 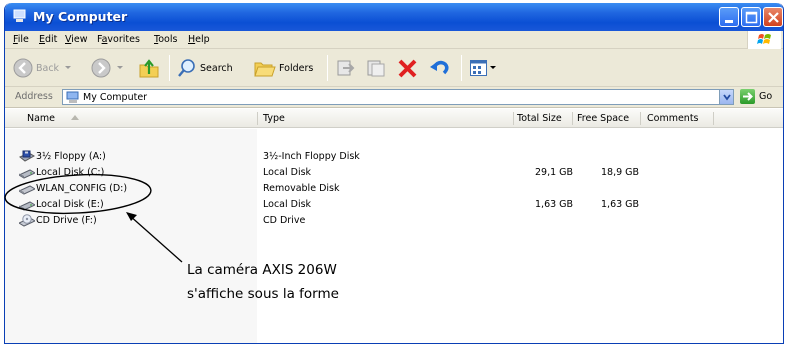 What do you see at coordinates (66, 220) in the screenshot?
I see `file-name: CD Drive (F:)` at bounding box center [66, 220].